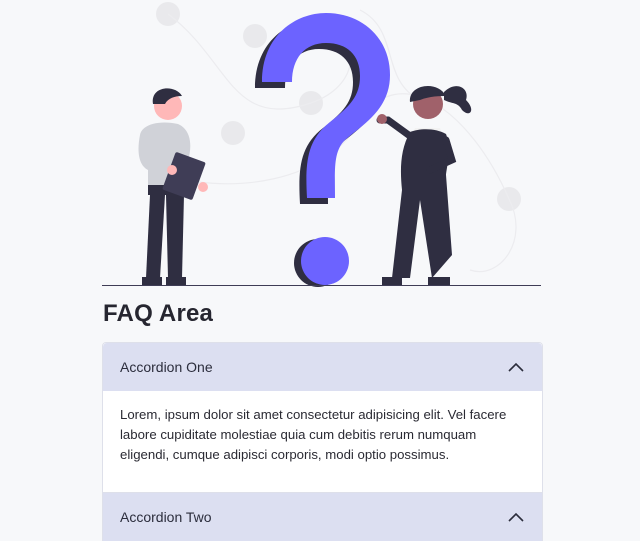 The image size is (640, 541). What do you see at coordinates (424, 185) in the screenshot?
I see `woman-figure` at bounding box center [424, 185].